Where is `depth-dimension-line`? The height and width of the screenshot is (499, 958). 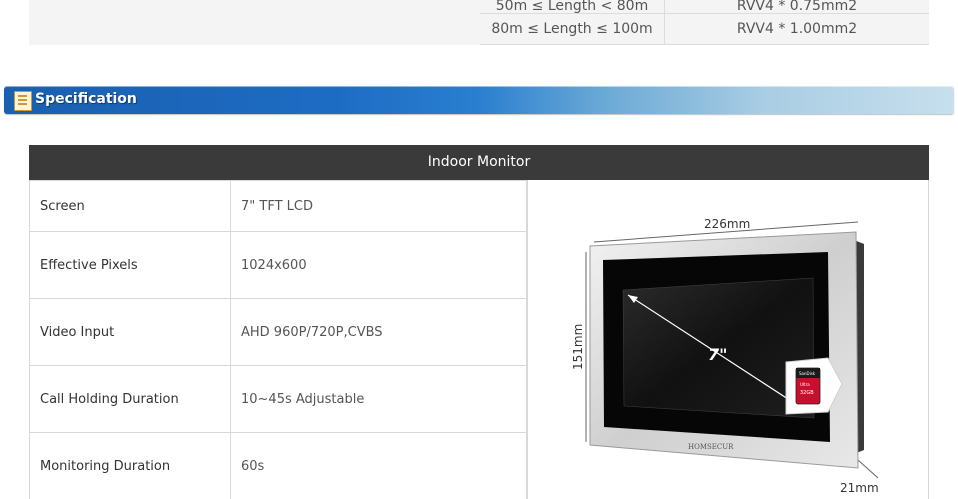 depth-dimension-line is located at coordinates (868, 469).